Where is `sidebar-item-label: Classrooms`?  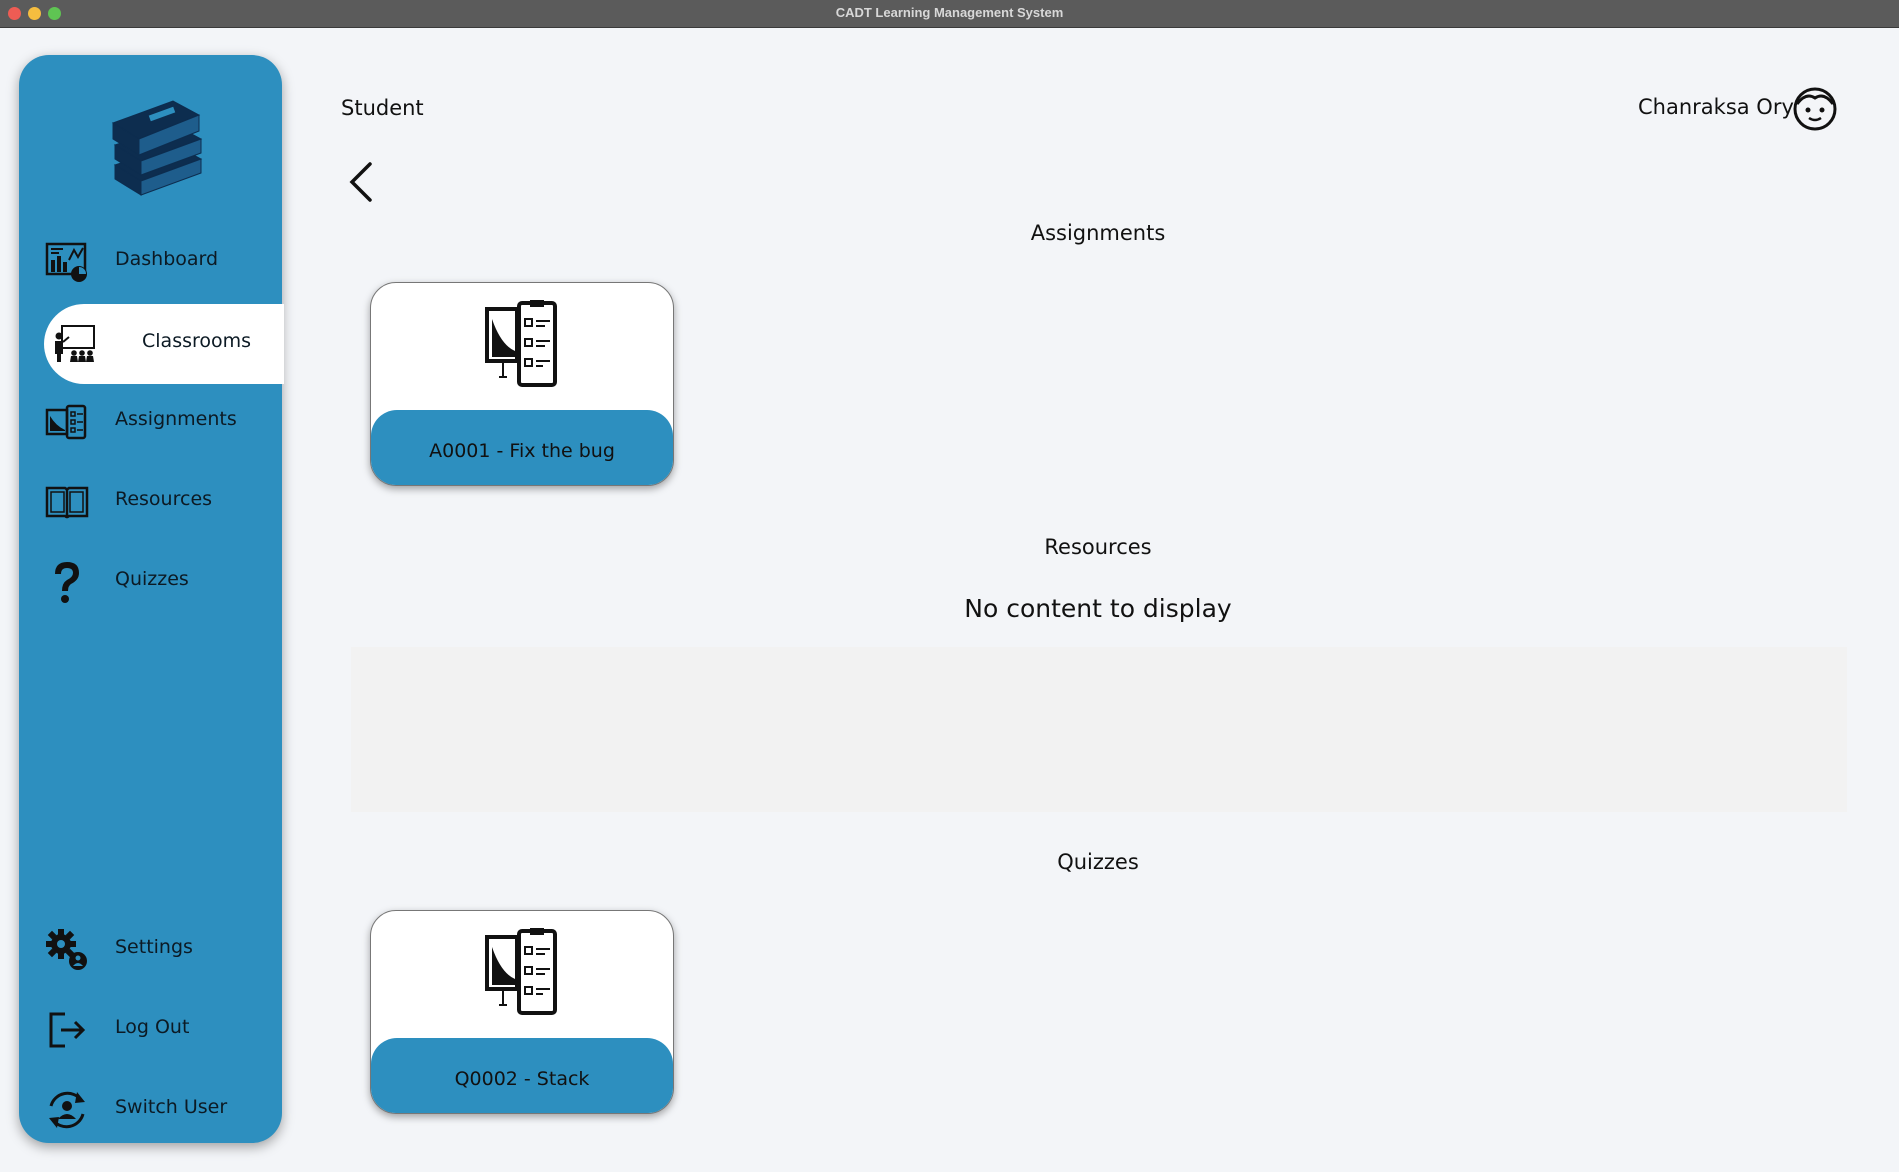
sidebar-item-label: Classrooms is located at coordinates (197, 341).